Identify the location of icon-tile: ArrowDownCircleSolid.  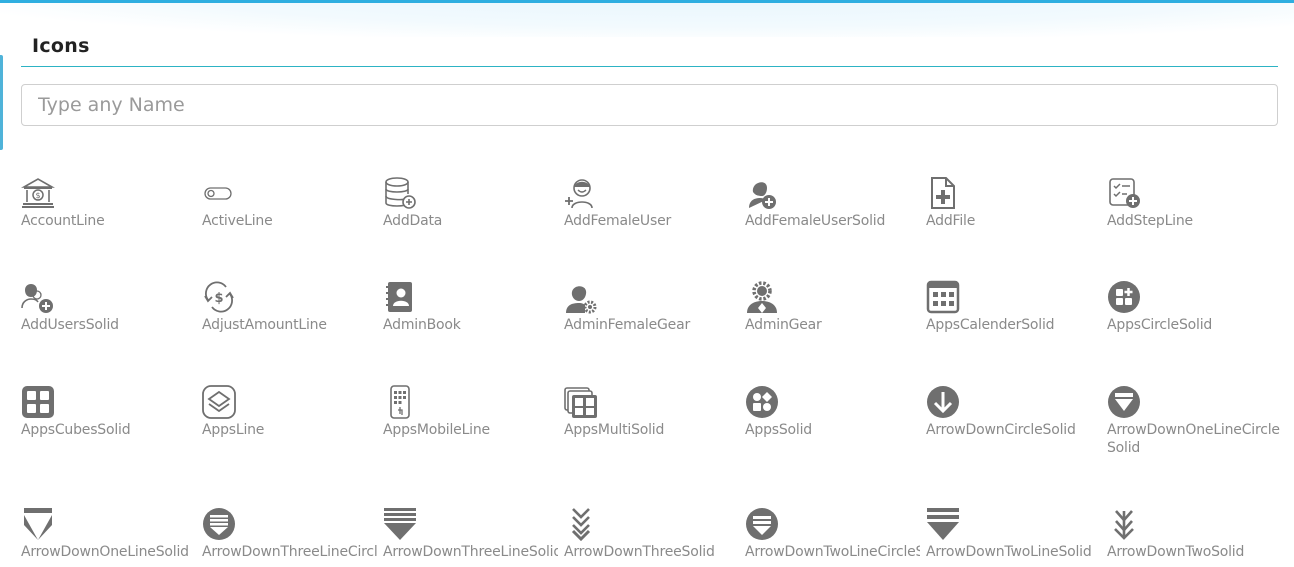
(1016, 446).